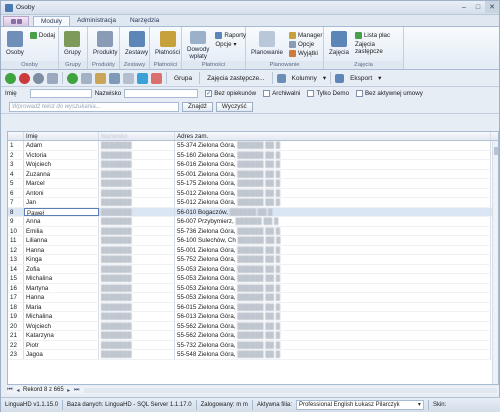 Image resolution: width=500 pixels, height=412 pixels. What do you see at coordinates (96, 21) in the screenshot?
I see `tab-administracja: Administracja` at bounding box center [96, 21].